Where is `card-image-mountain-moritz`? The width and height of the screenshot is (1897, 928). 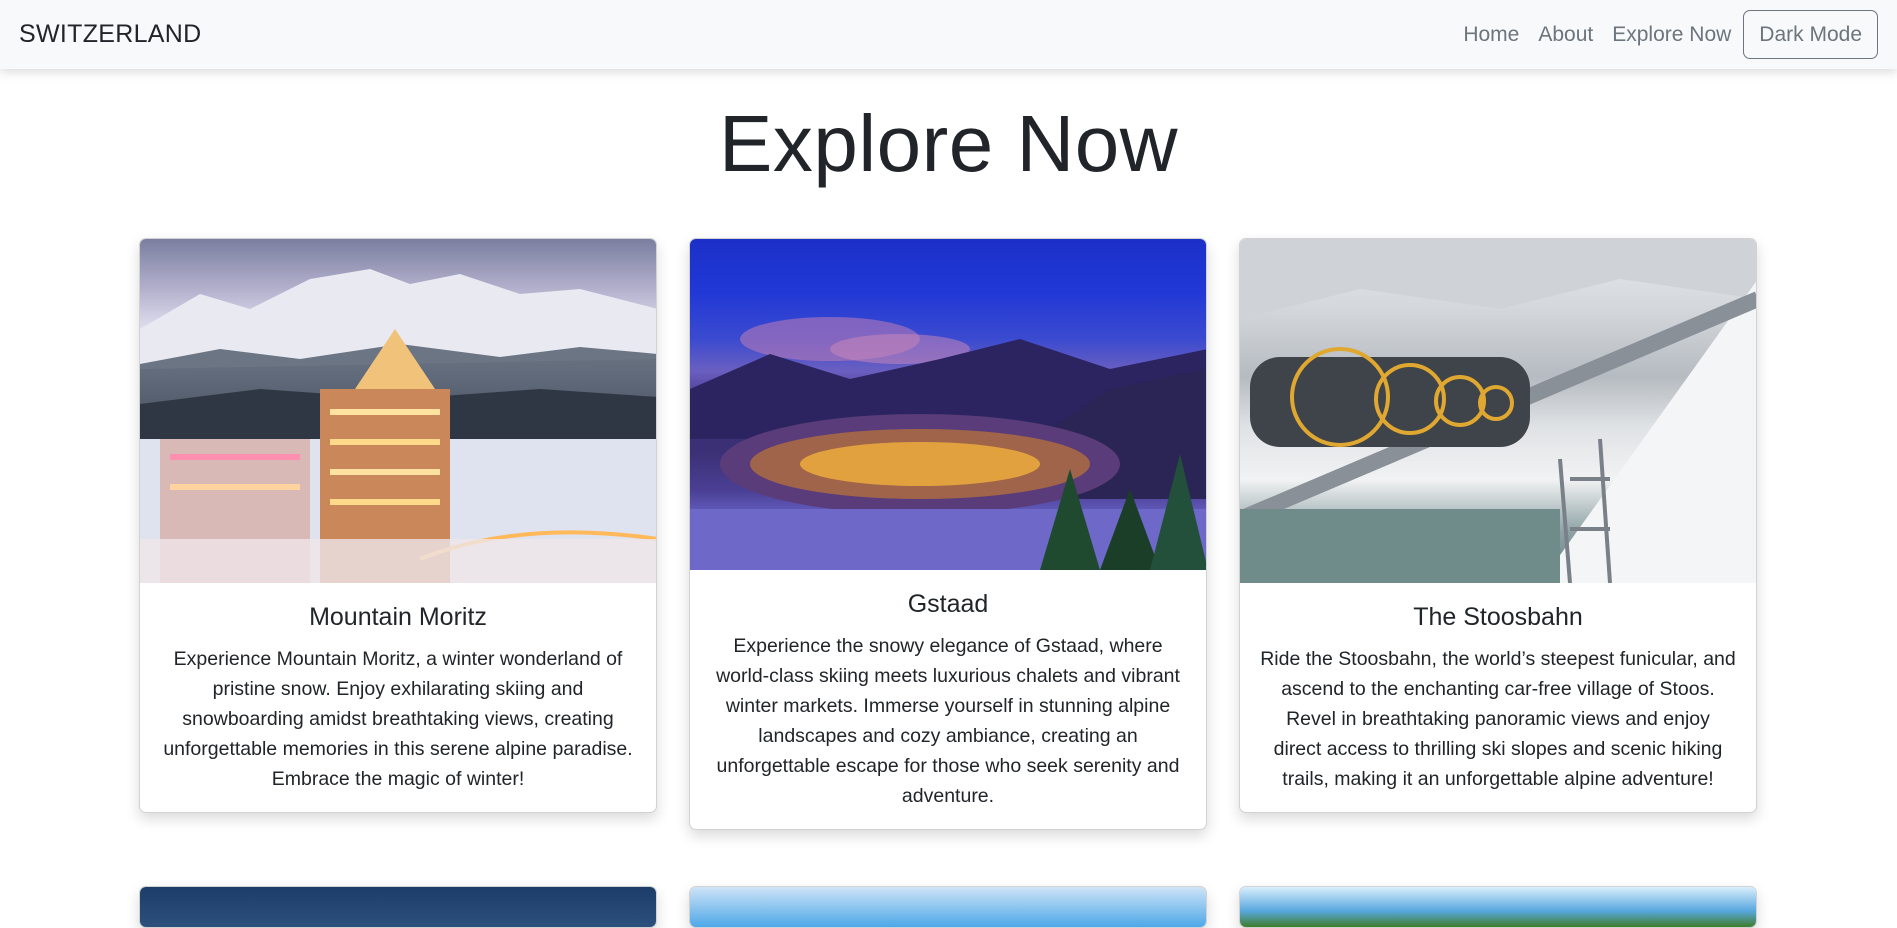 card-image-mountain-moritz is located at coordinates (398, 411).